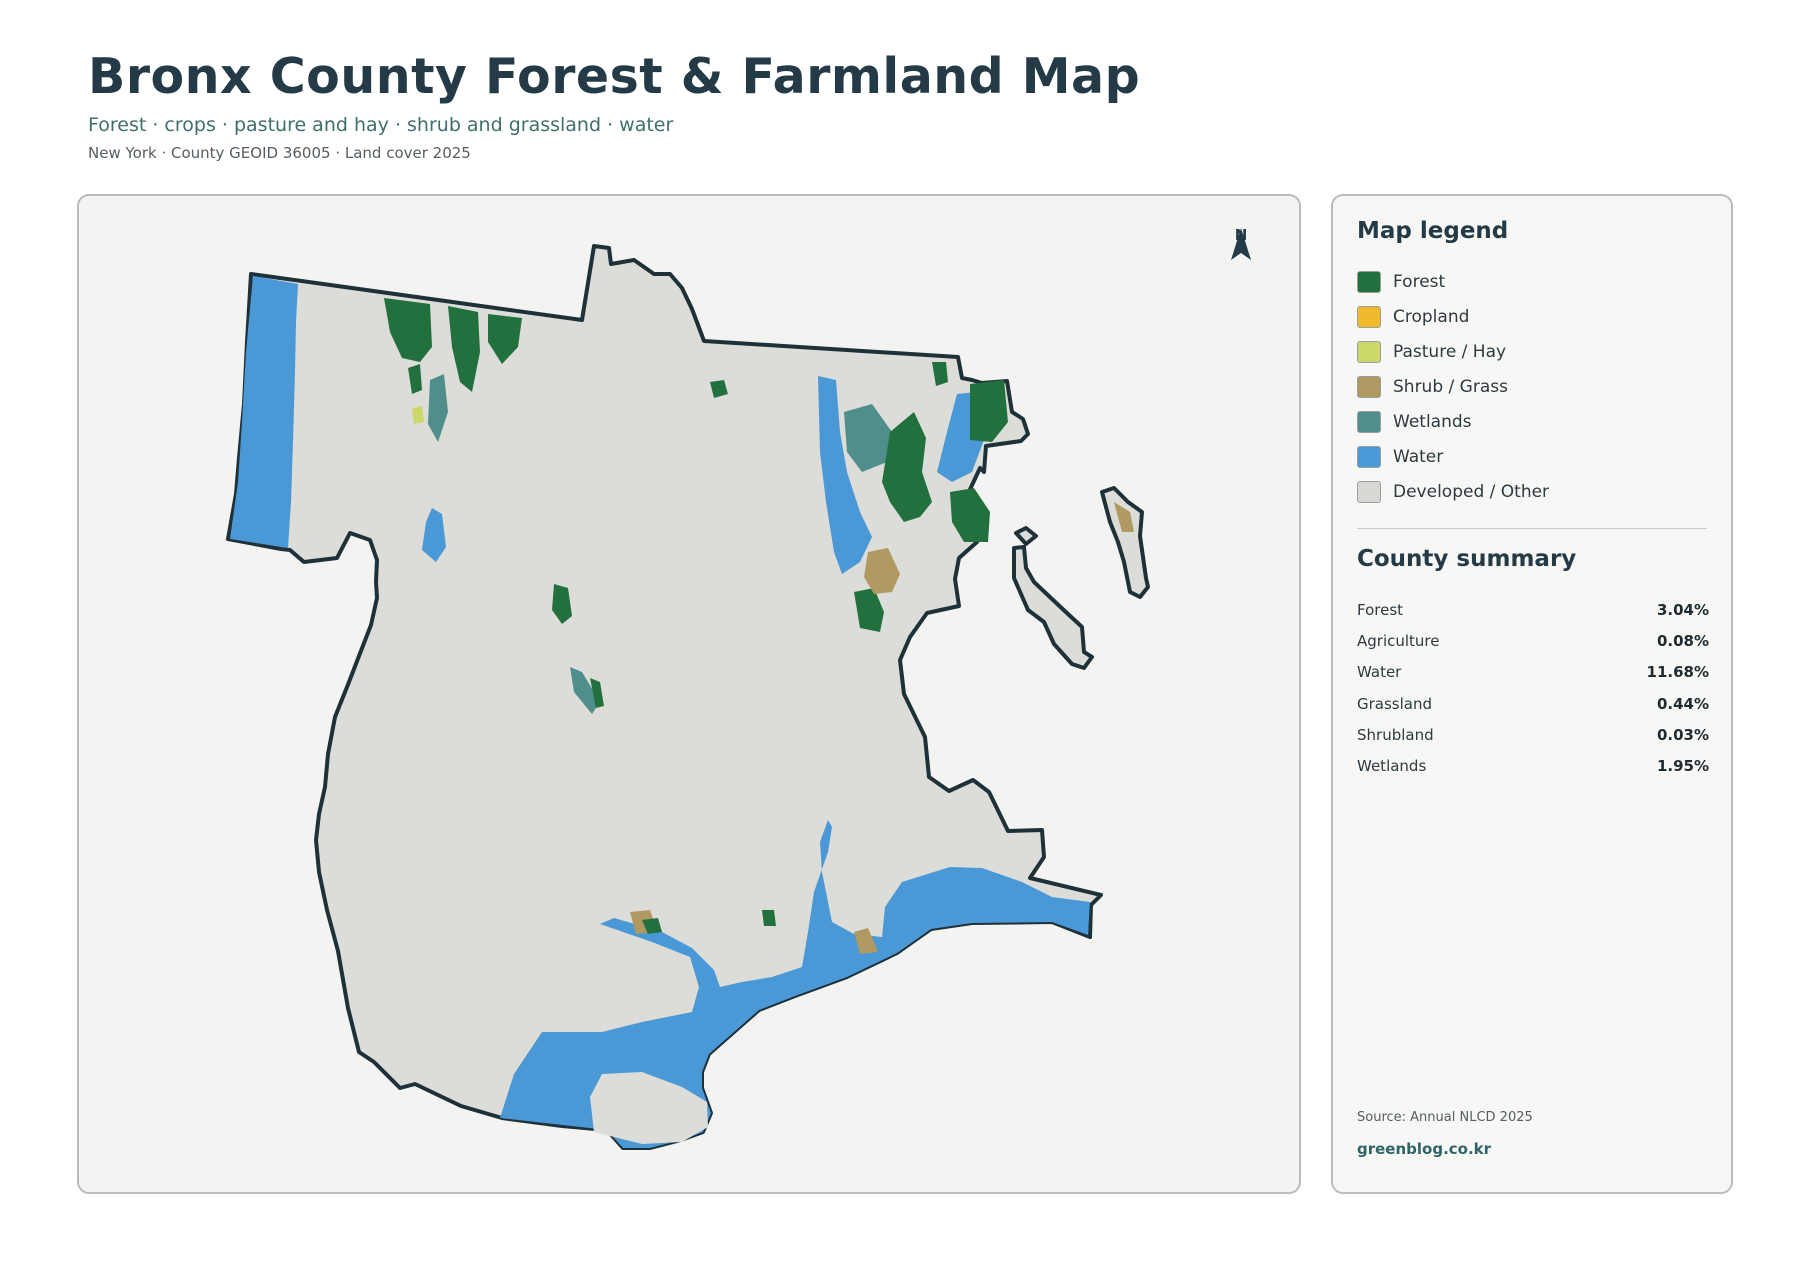 This screenshot has width=1800, height=1273. I want to click on north-arrow: N, so click(1241, 243).